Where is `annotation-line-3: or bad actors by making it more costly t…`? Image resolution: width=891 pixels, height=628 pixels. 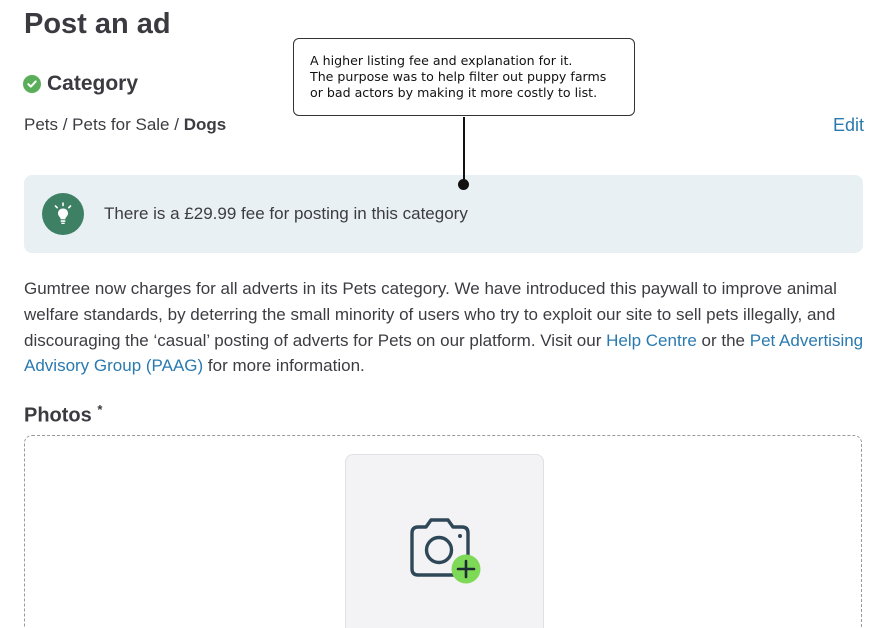 annotation-line-3: or bad actors by making it more costly t… is located at coordinates (454, 92).